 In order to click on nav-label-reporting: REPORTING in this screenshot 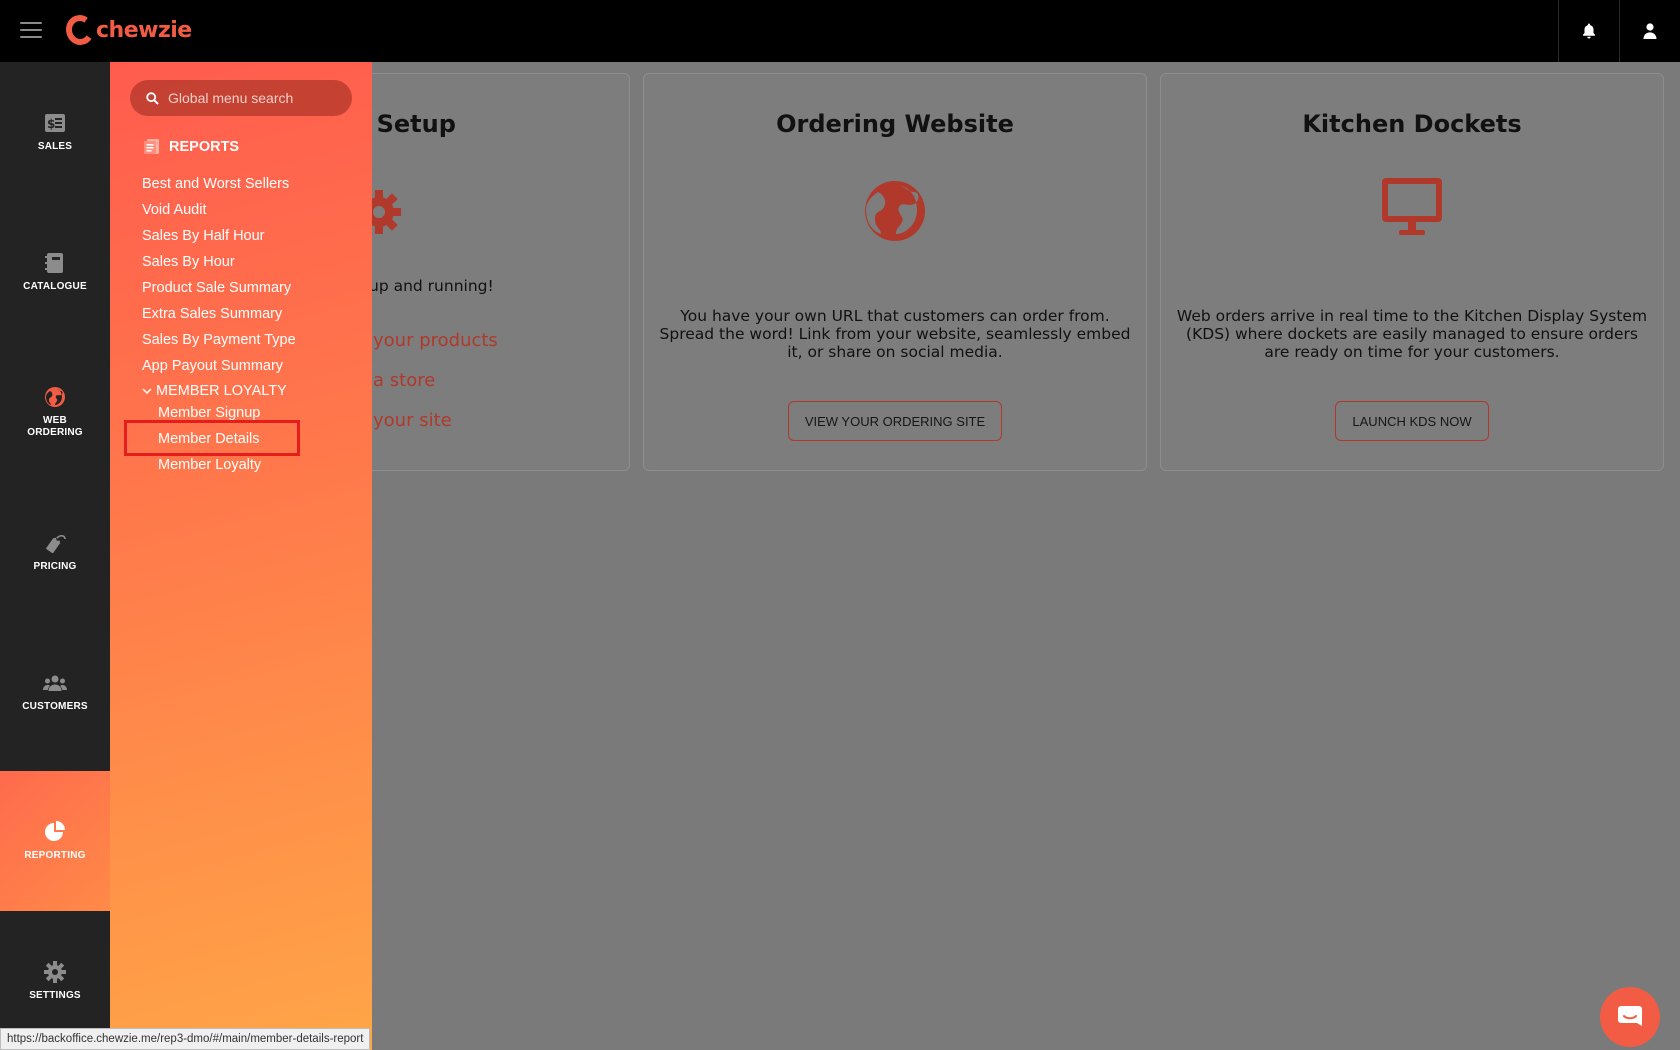, I will do `click(55, 855)`.